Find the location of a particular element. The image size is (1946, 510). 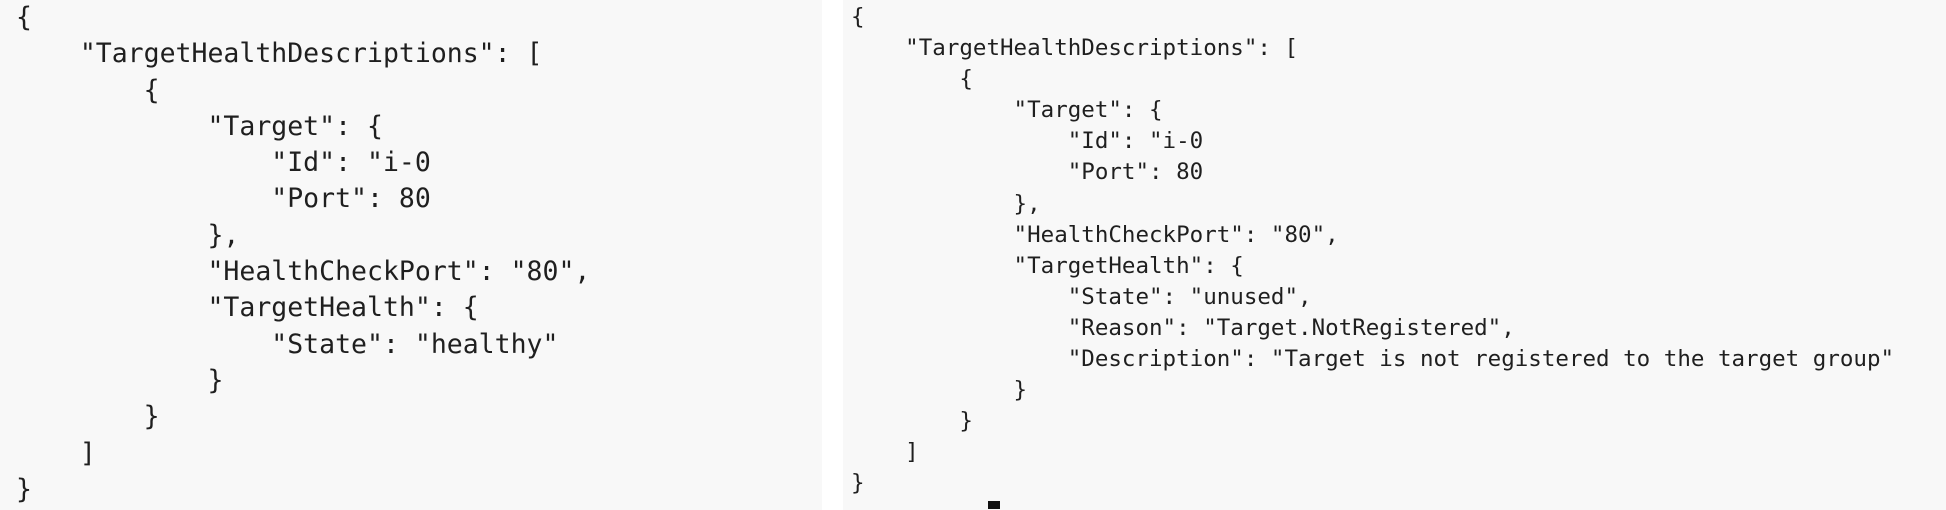

code-line: "State": "healthy" is located at coordinates (287, 344).